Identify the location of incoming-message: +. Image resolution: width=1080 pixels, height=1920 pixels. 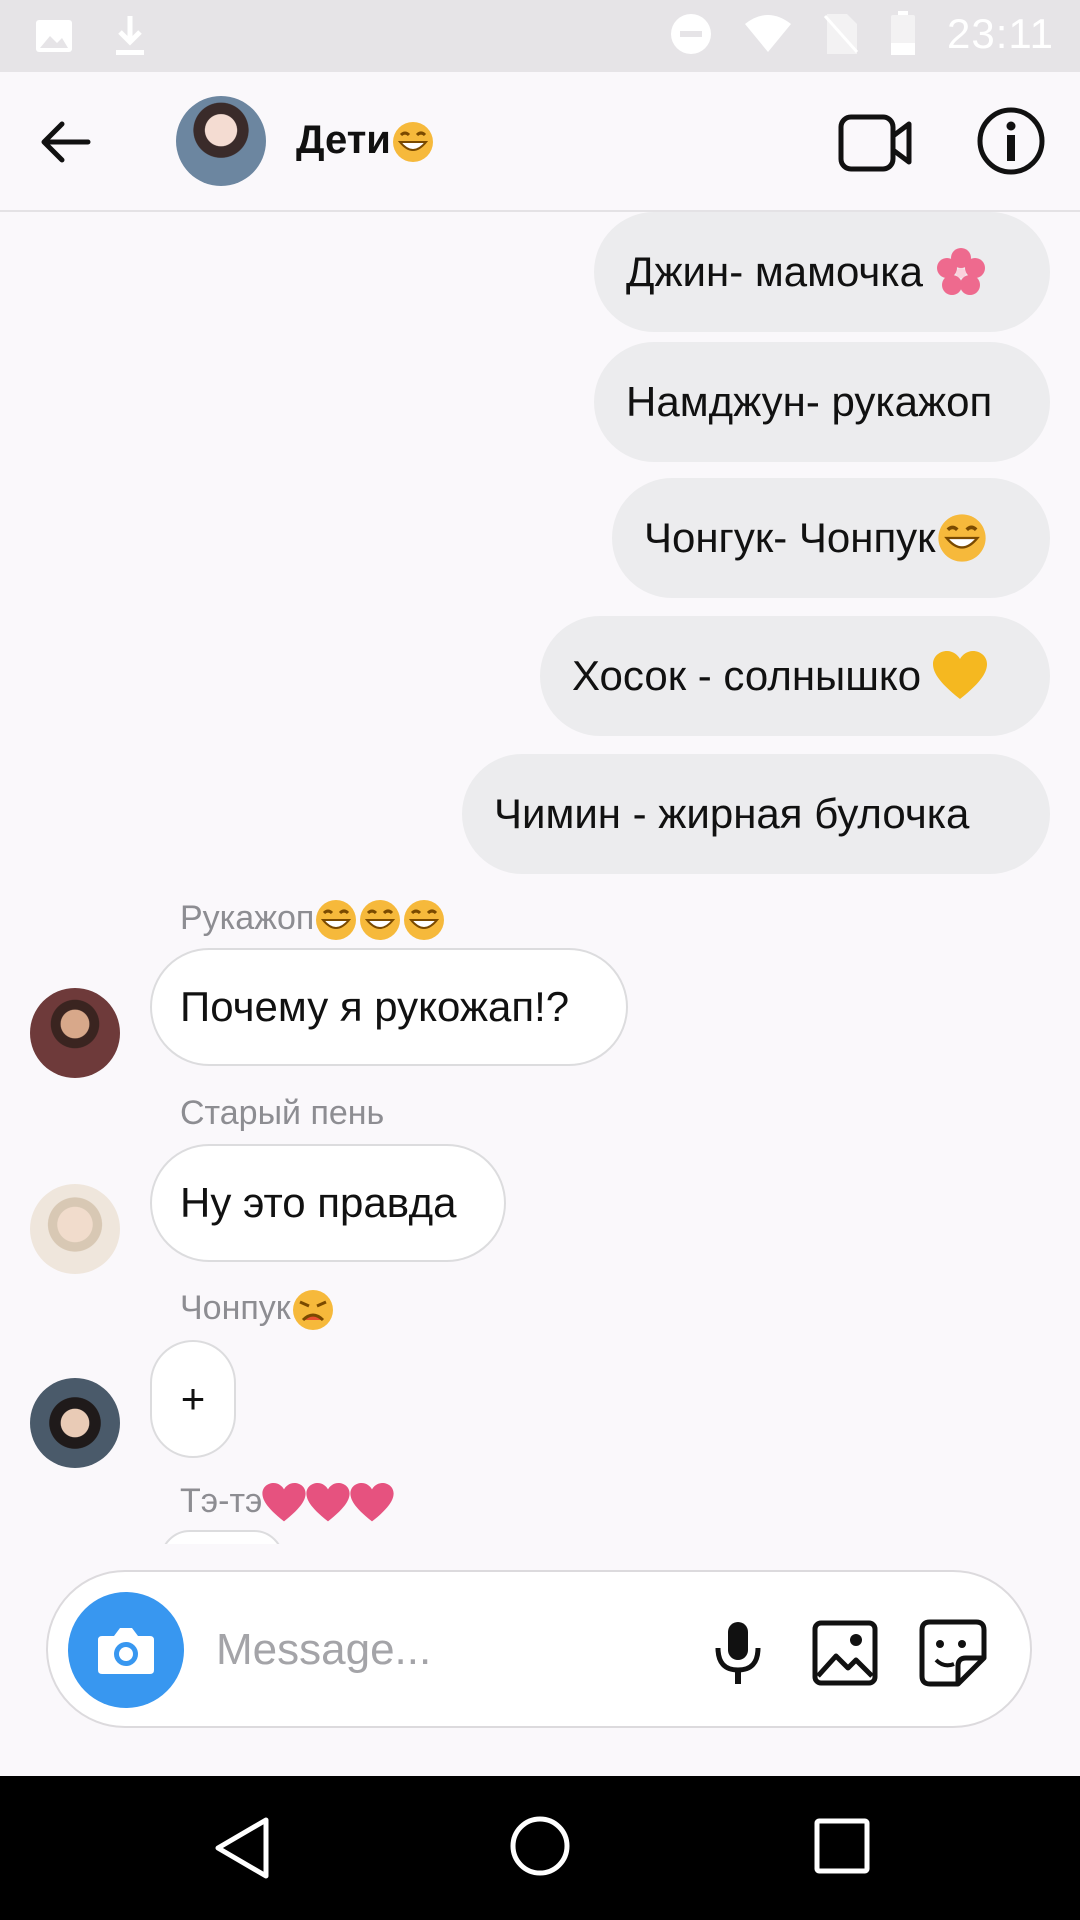
(193, 1399).